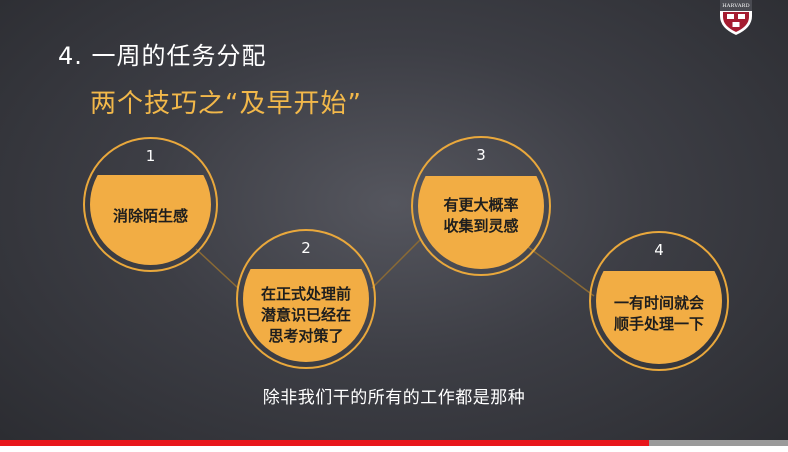  I want to click on step-text: 消除陌生感, so click(150, 216).